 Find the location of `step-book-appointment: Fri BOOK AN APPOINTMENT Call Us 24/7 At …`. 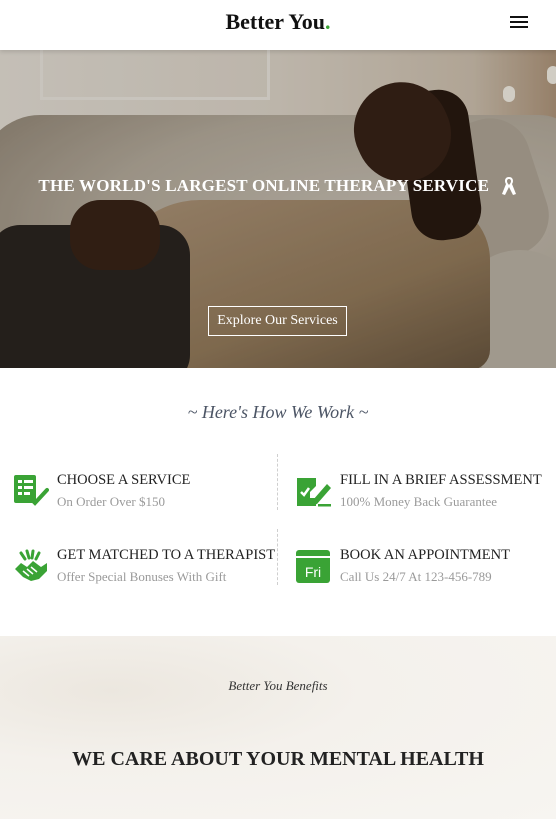

step-book-appointment: Fri BOOK AN APPOINTMENT Call Us 24/7 At … is located at coordinates (426, 577).